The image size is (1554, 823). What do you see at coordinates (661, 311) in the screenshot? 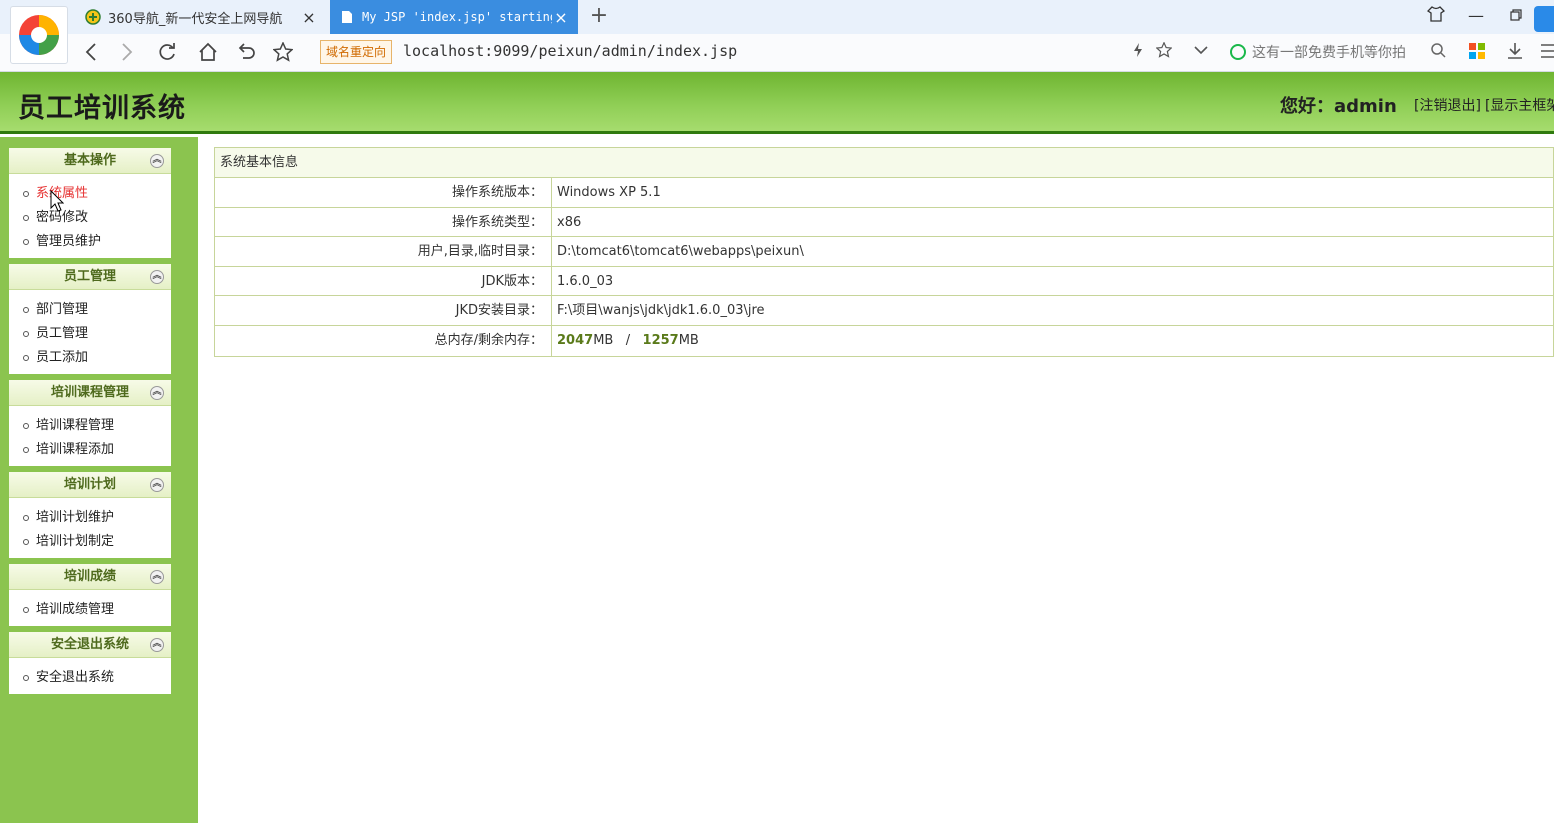
I see `row-value: F:\项目\wanjs\jdk\jdk1.6.0_03\jre` at bounding box center [661, 311].